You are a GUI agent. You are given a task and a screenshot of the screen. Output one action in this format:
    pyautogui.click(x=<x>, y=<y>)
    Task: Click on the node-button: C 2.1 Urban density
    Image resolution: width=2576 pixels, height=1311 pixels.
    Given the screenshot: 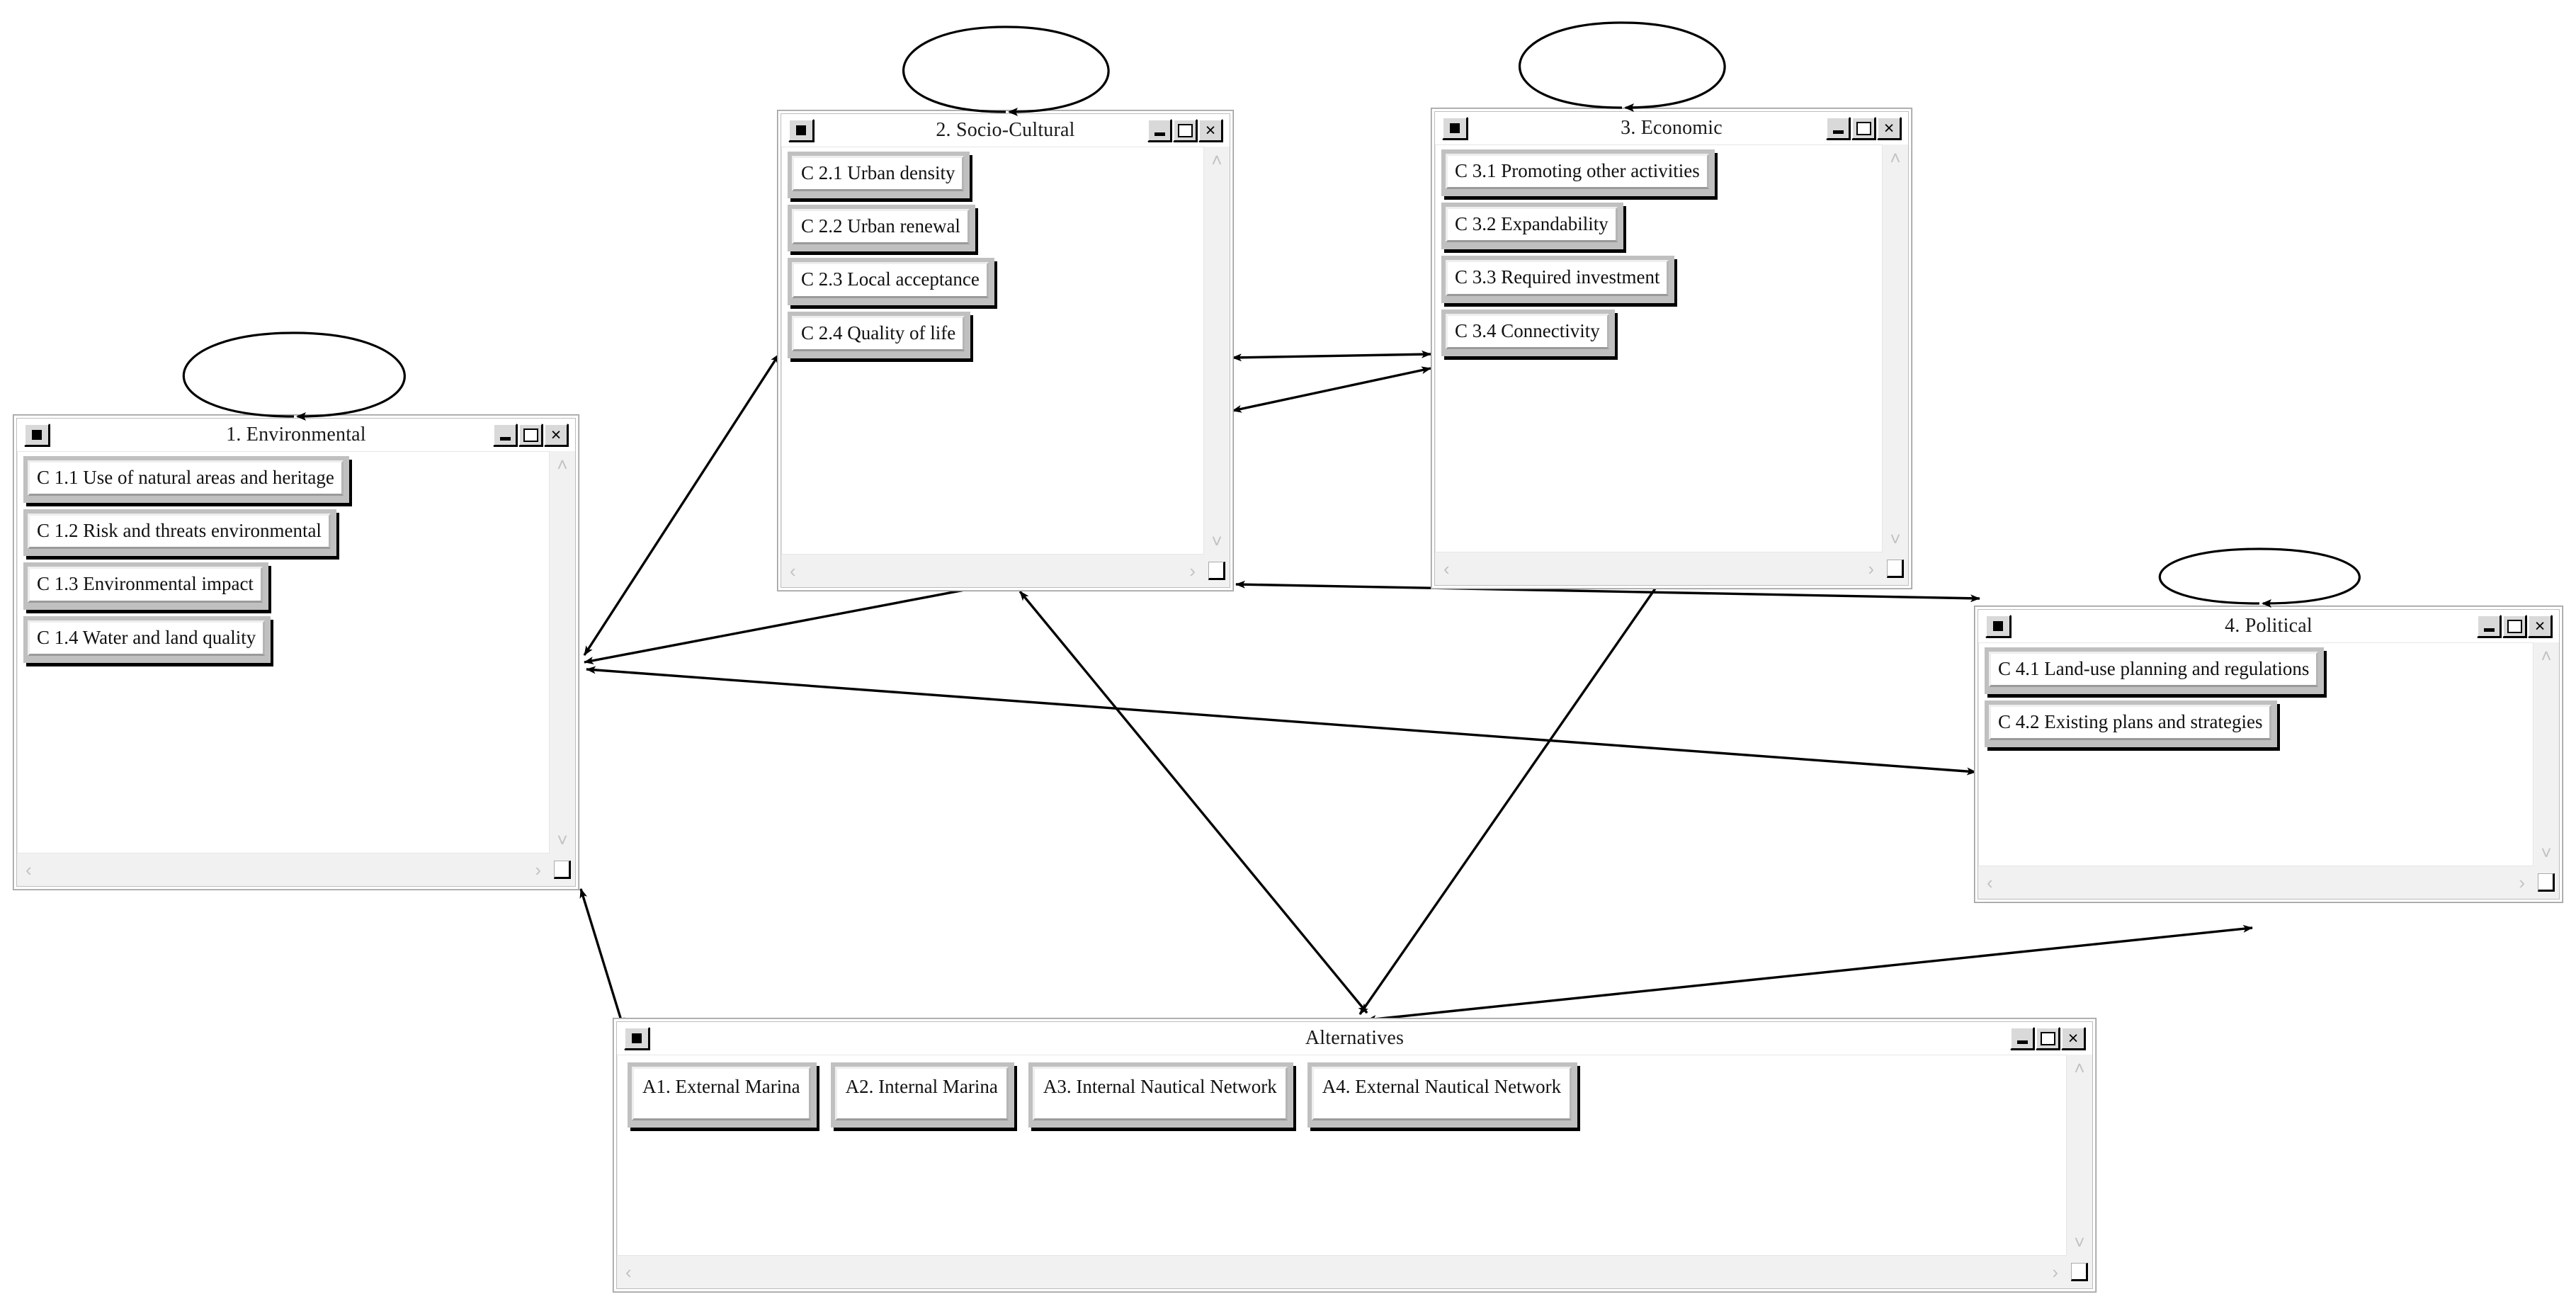 What is the action you would take?
    pyautogui.click(x=879, y=175)
    